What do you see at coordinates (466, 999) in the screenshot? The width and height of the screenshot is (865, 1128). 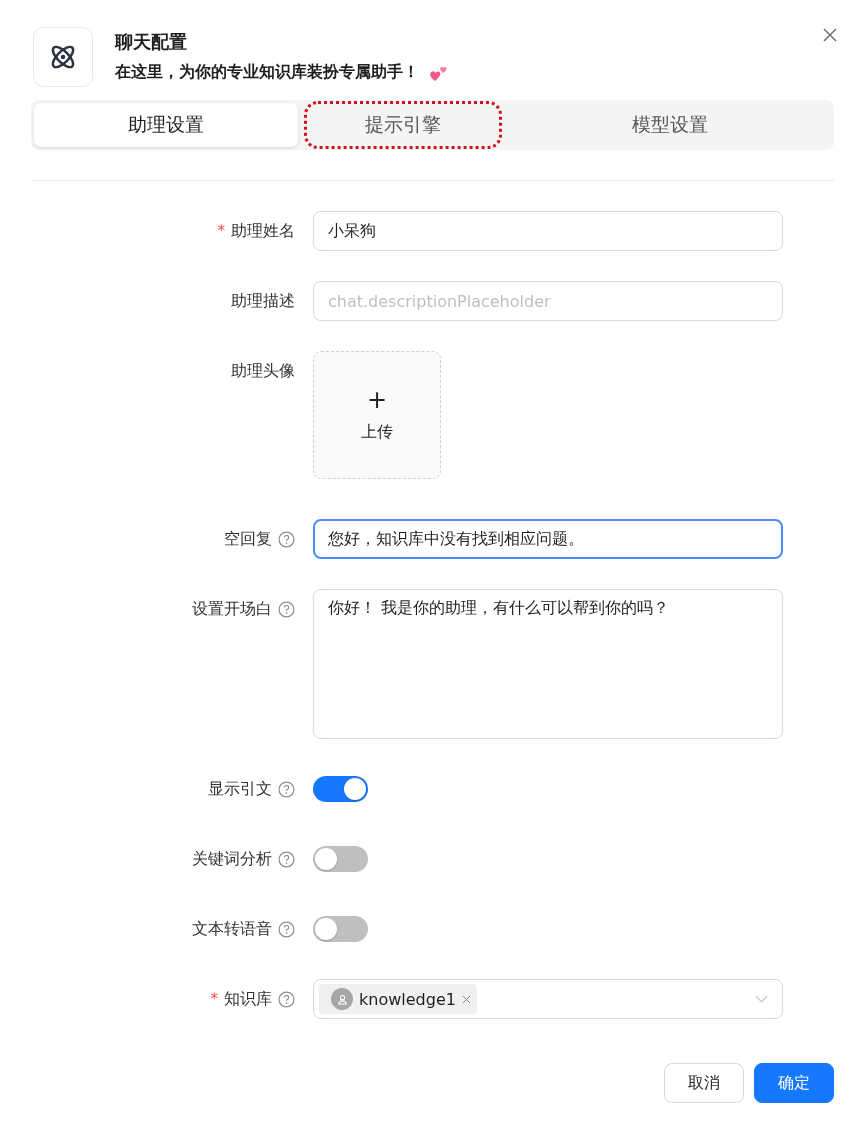 I see `remove-icon` at bounding box center [466, 999].